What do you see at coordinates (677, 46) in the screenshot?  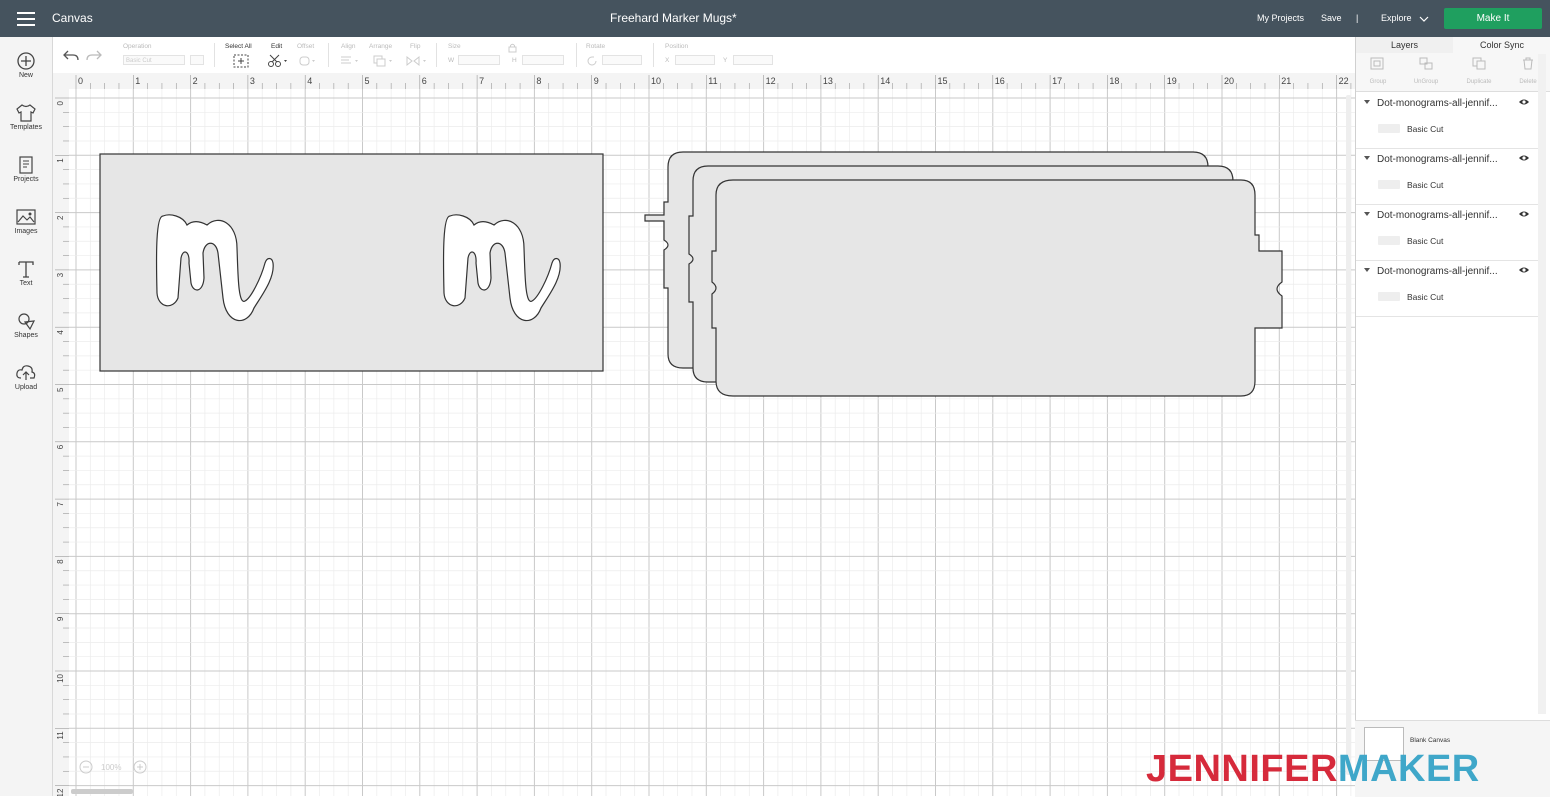 I see `position-label: Position` at bounding box center [677, 46].